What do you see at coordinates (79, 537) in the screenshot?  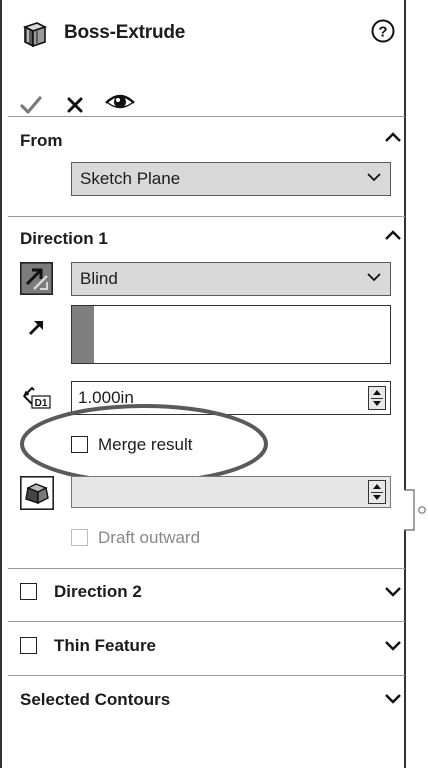 I see `draft-outward-checkbox` at bounding box center [79, 537].